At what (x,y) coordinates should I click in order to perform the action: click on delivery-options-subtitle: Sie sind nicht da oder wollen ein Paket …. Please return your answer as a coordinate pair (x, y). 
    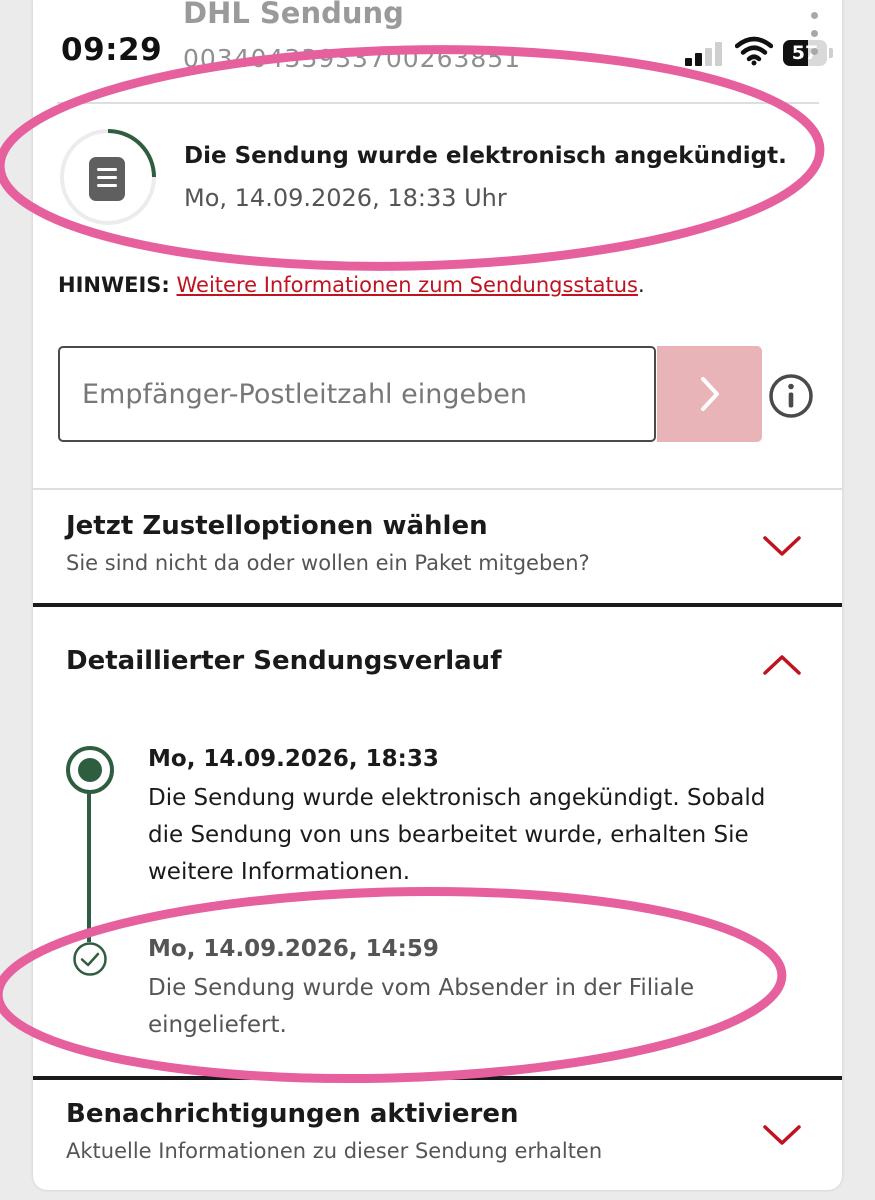
    Looking at the image, I should click on (328, 563).